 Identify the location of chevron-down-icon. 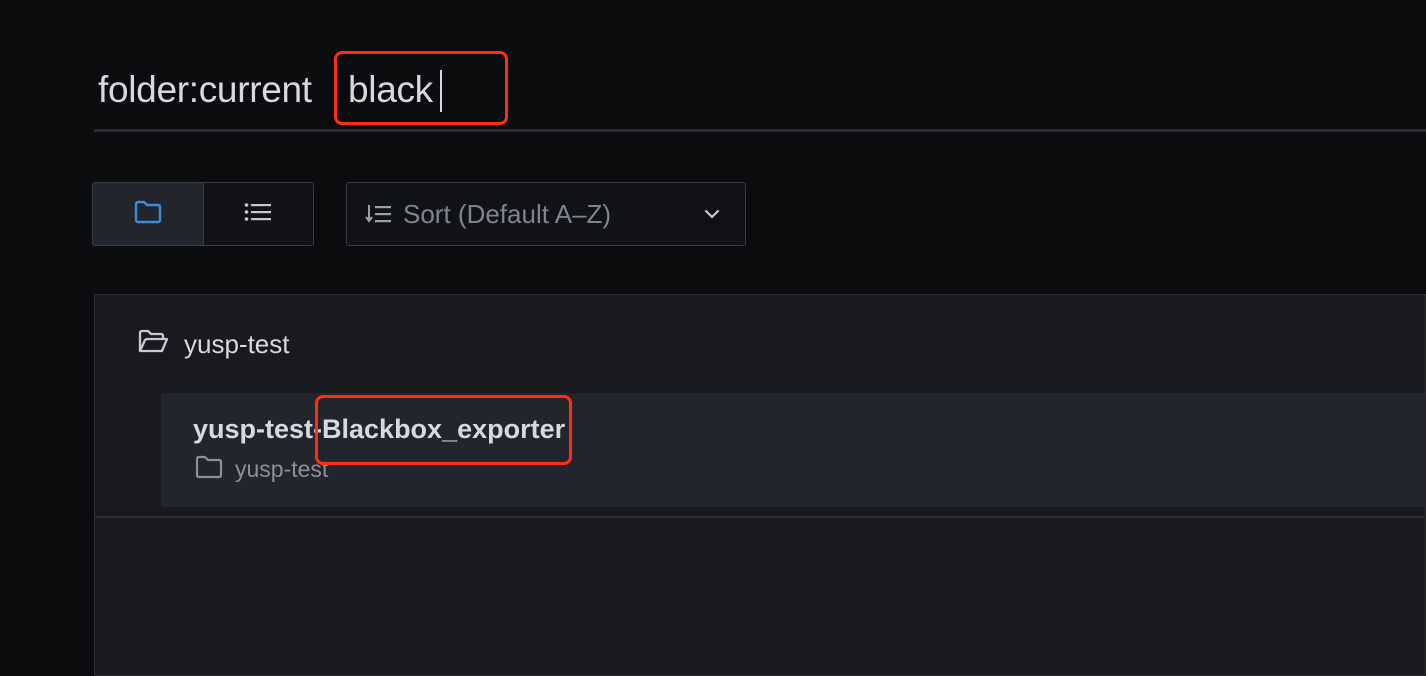
(712, 216).